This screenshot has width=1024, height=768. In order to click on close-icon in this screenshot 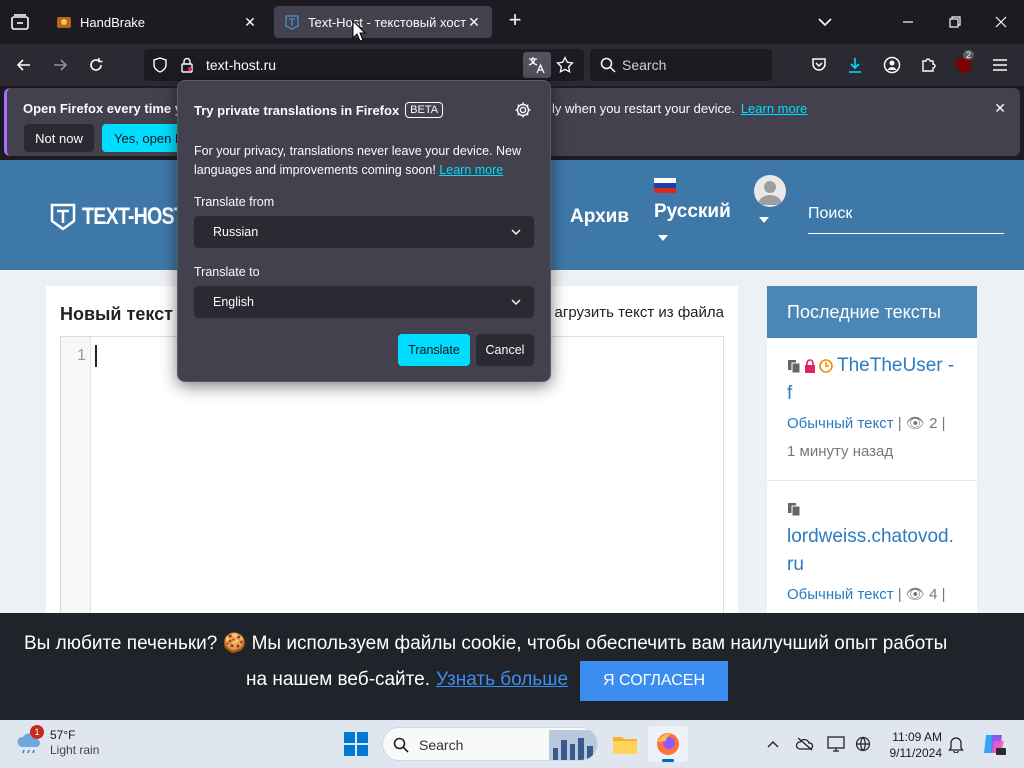, I will do `click(1001, 22)`.